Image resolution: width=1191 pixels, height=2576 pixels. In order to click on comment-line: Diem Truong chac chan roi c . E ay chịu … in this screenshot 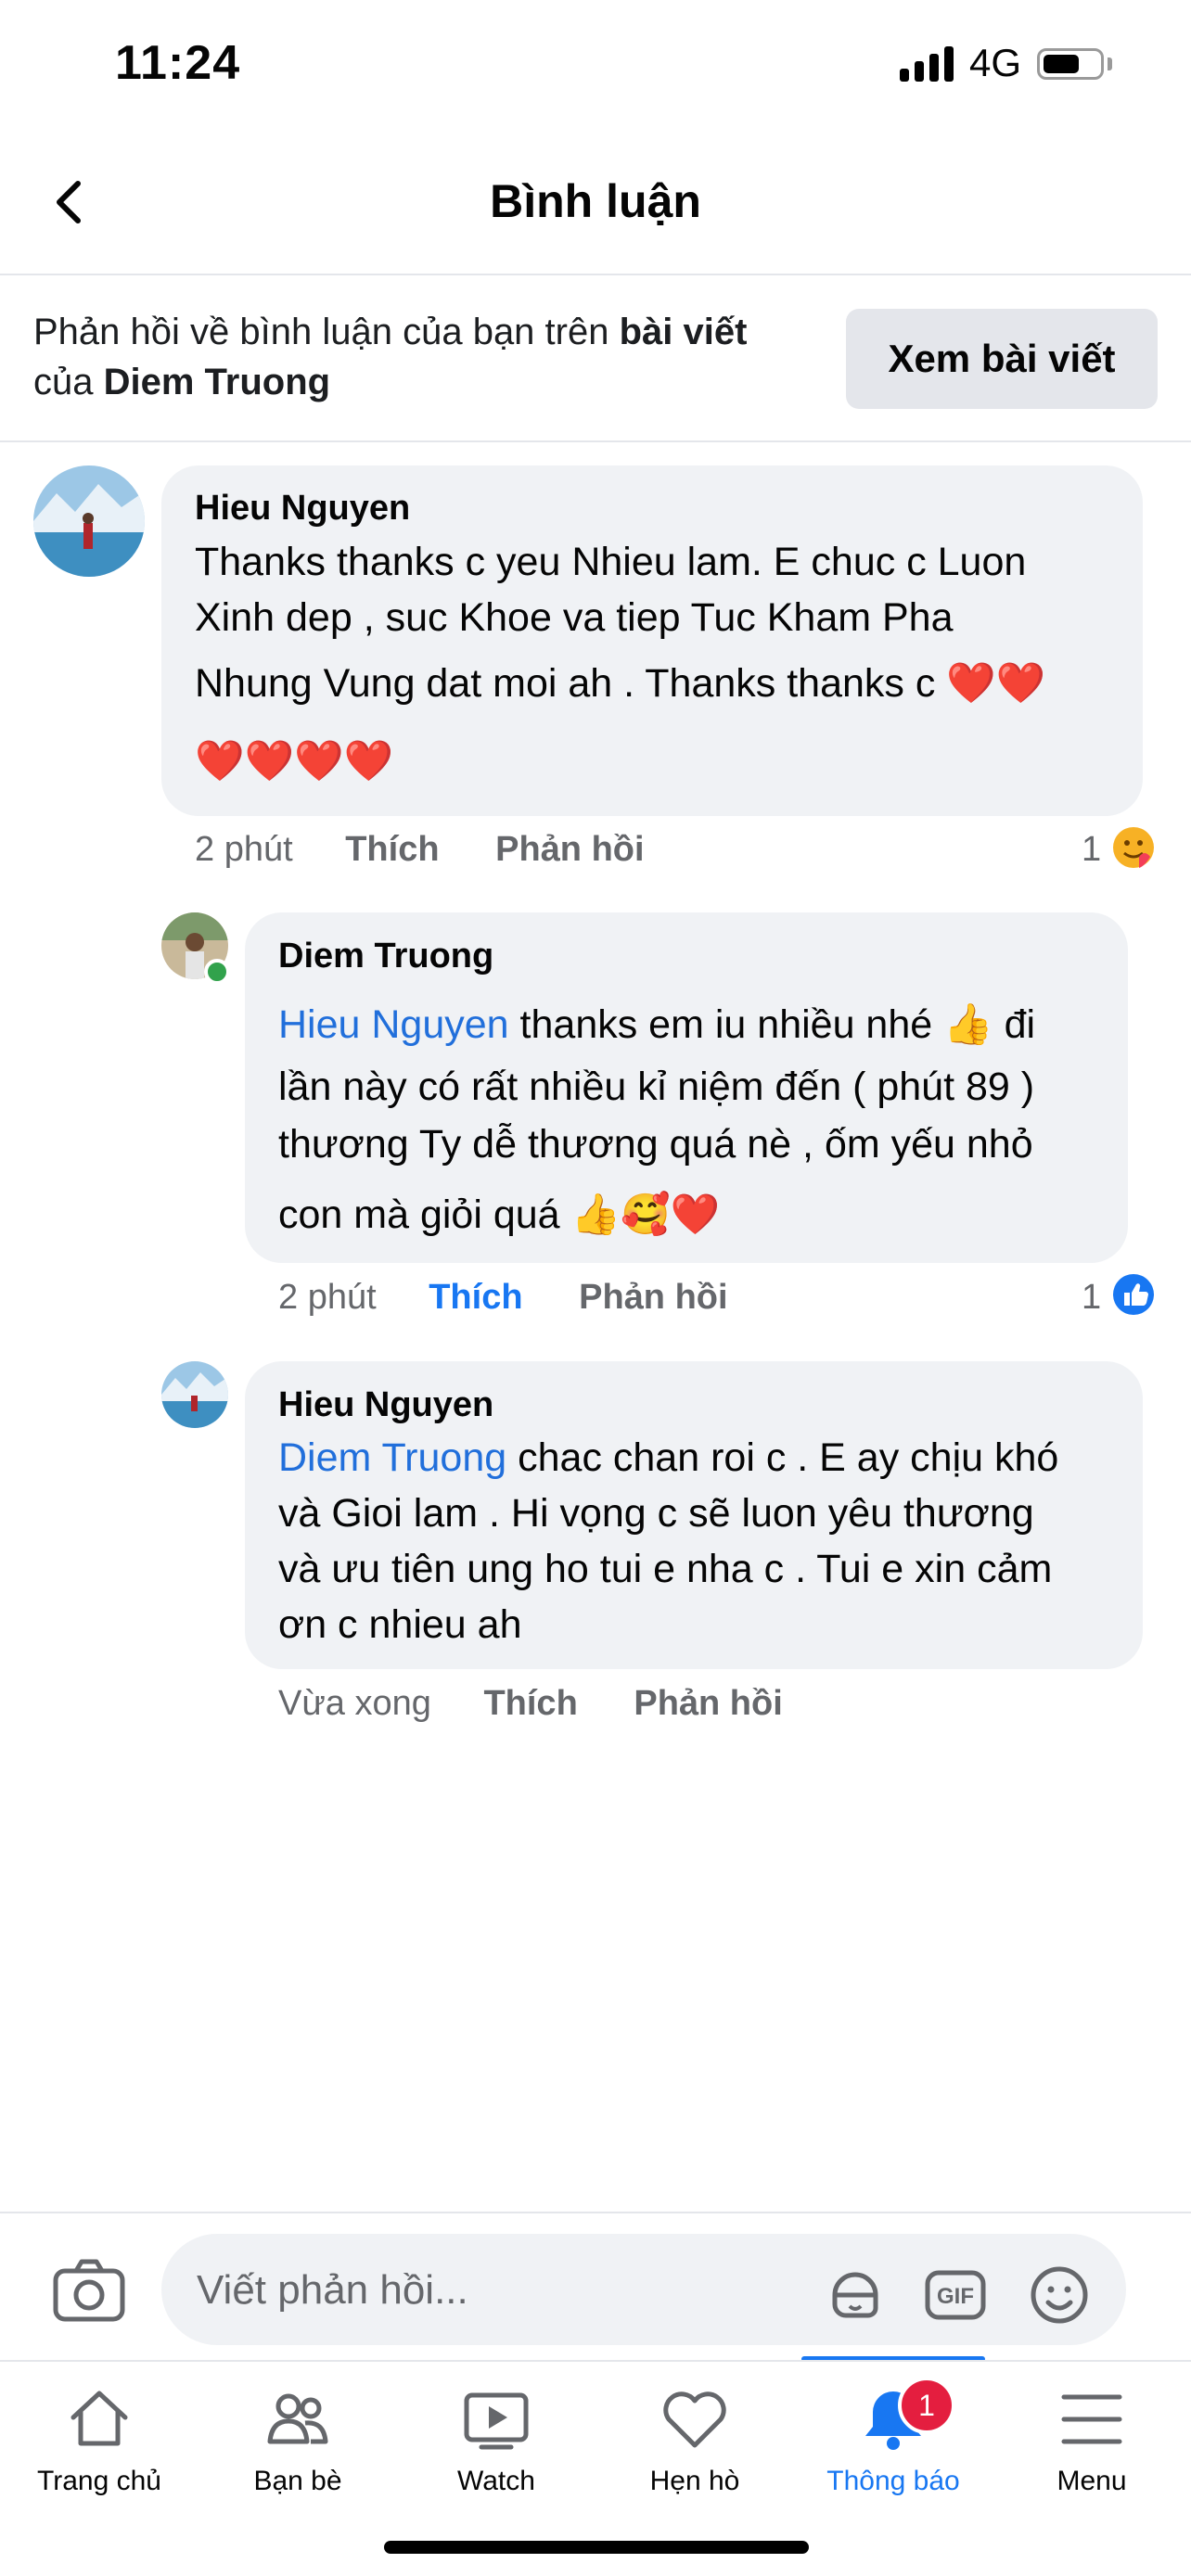, I will do `click(668, 1458)`.